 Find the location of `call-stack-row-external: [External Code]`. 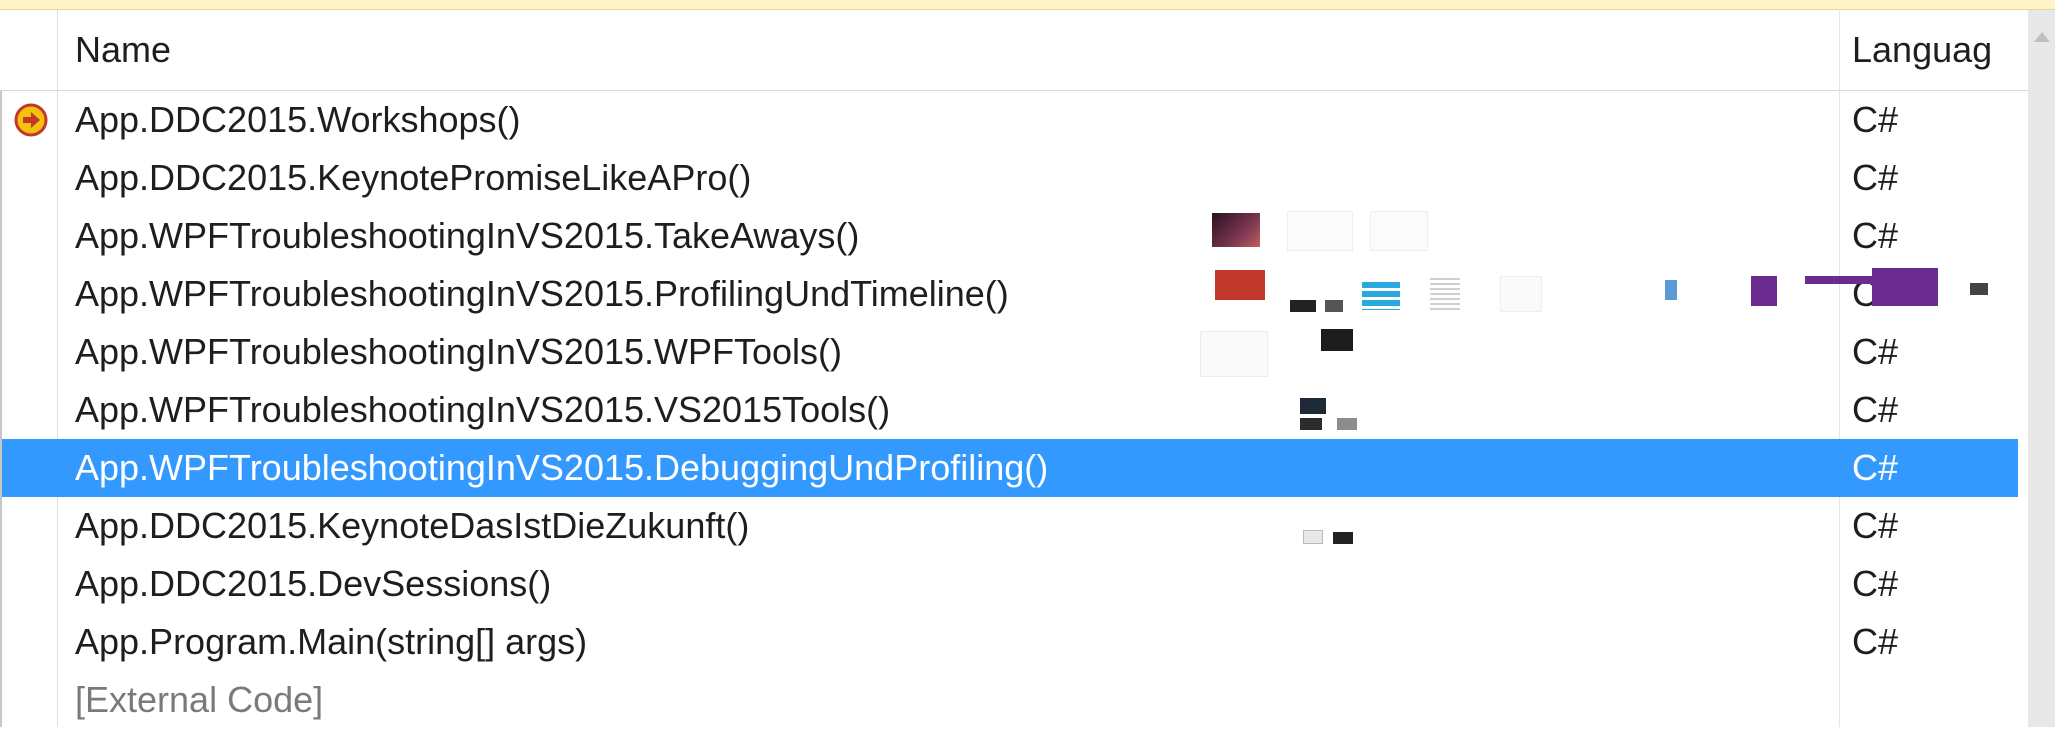

call-stack-row-external: [External Code] is located at coordinates (1010, 700).